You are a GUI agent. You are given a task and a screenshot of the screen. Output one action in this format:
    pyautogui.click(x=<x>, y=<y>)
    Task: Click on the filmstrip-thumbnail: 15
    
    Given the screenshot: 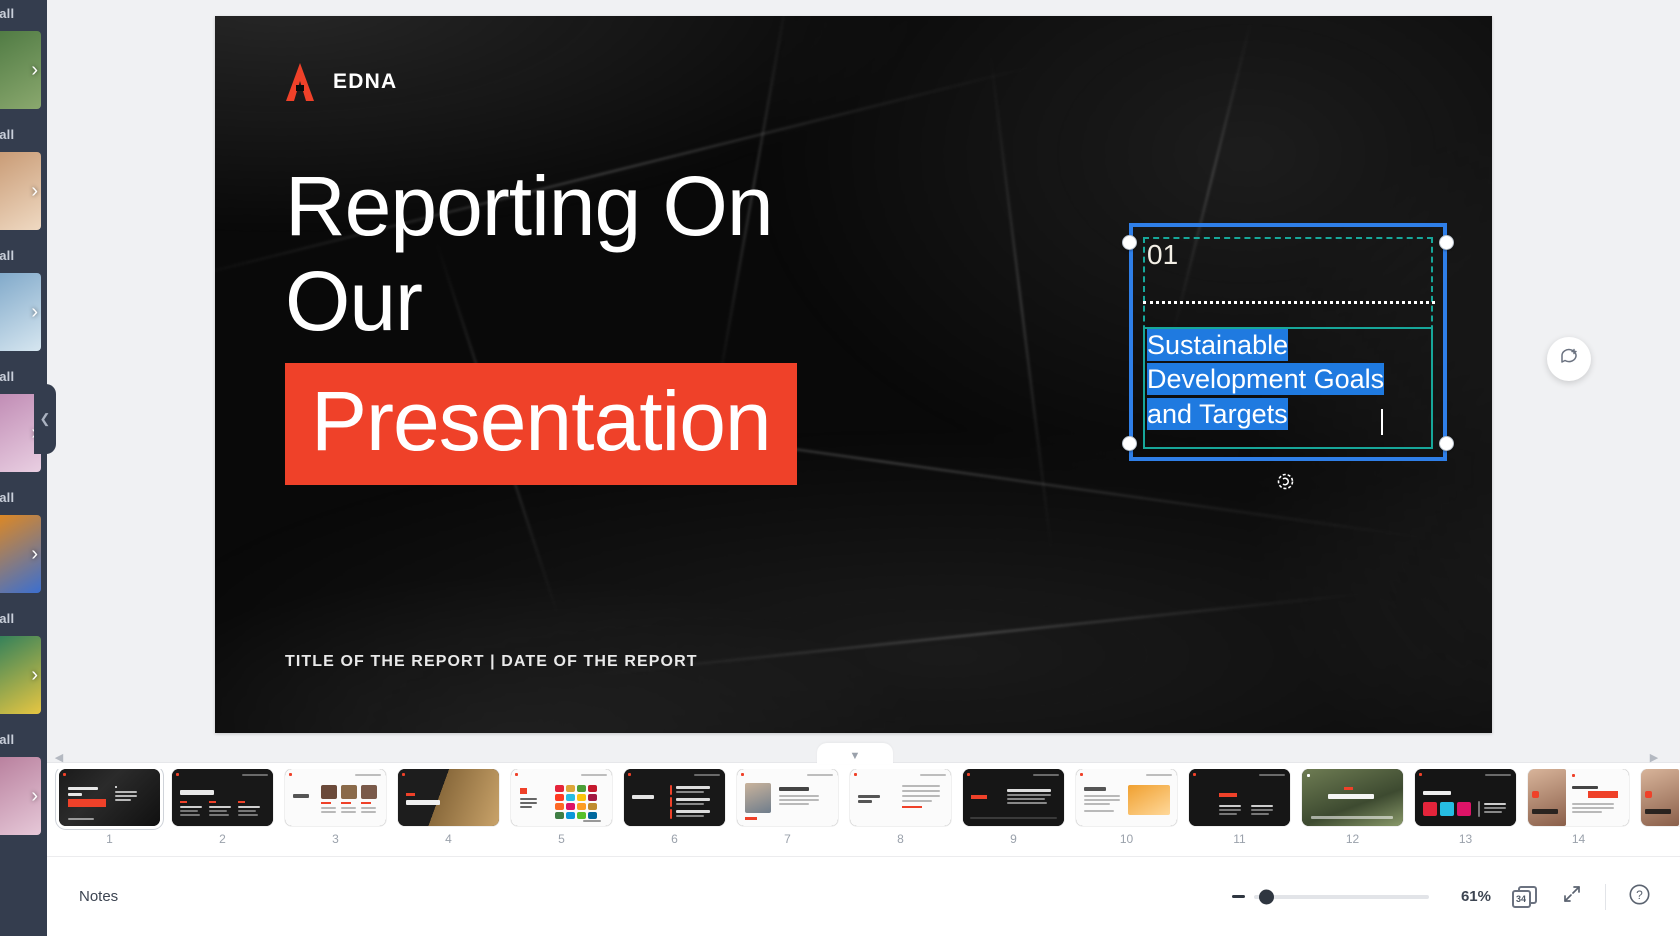 What is the action you would take?
    pyautogui.click(x=1660, y=807)
    